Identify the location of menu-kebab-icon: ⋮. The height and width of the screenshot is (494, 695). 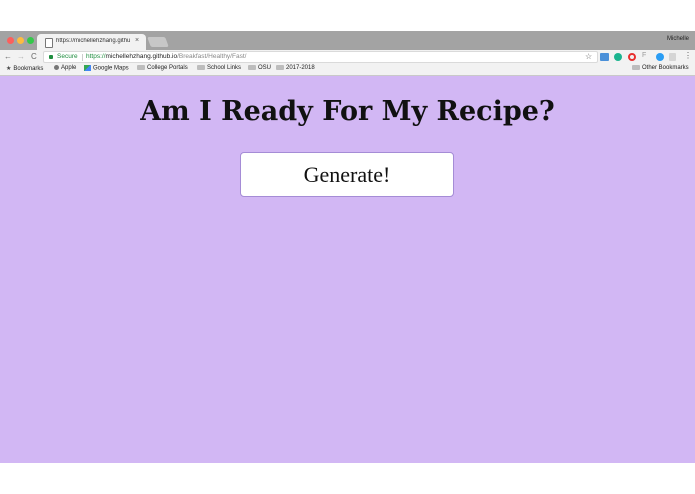
(688, 55).